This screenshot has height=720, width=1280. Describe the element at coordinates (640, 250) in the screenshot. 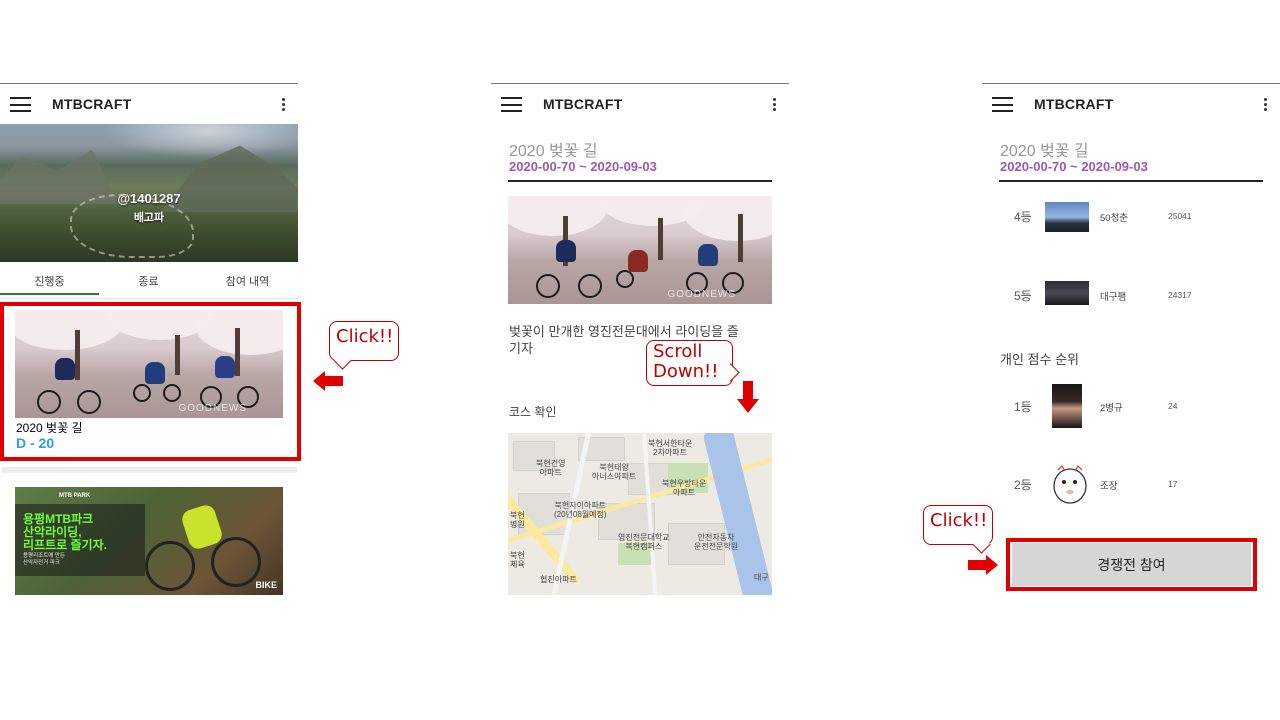

I see `event-photo: GOODNEWS` at that location.